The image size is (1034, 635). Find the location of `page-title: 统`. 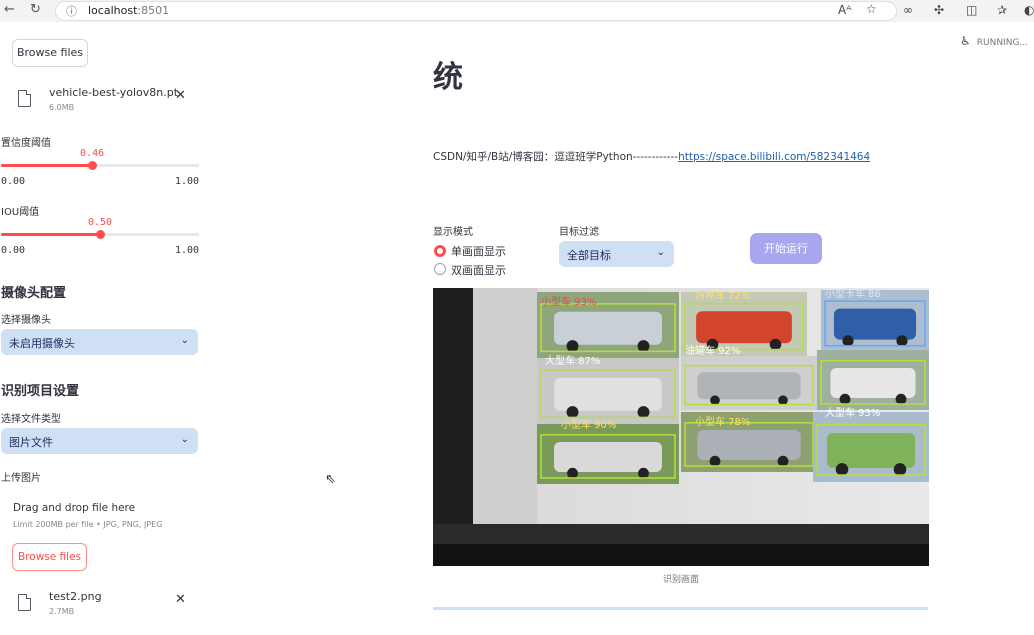

page-title: 统 is located at coordinates (448, 77).